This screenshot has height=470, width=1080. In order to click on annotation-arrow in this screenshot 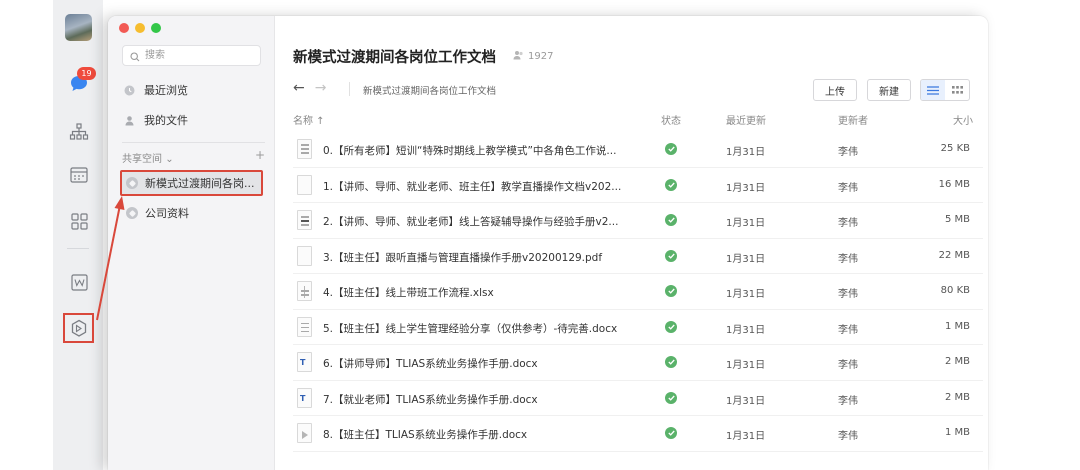, I will do `click(110, 258)`.